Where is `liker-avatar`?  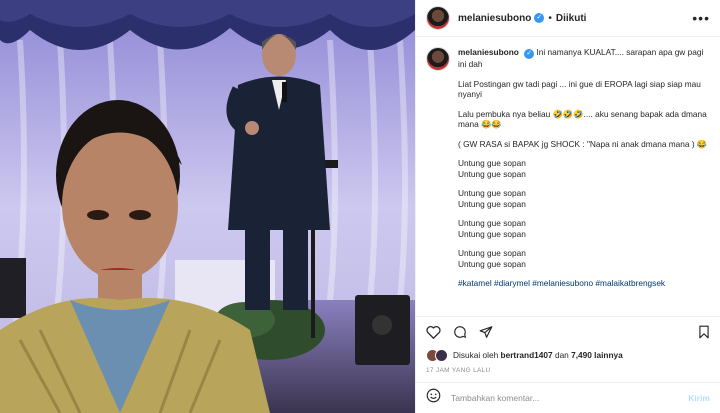
liker-avatar is located at coordinates (441, 355).